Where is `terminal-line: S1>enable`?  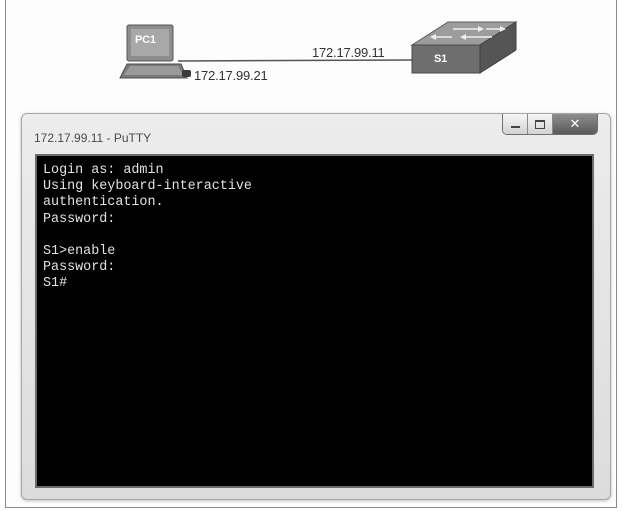 terminal-line: S1>enable is located at coordinates (79, 251).